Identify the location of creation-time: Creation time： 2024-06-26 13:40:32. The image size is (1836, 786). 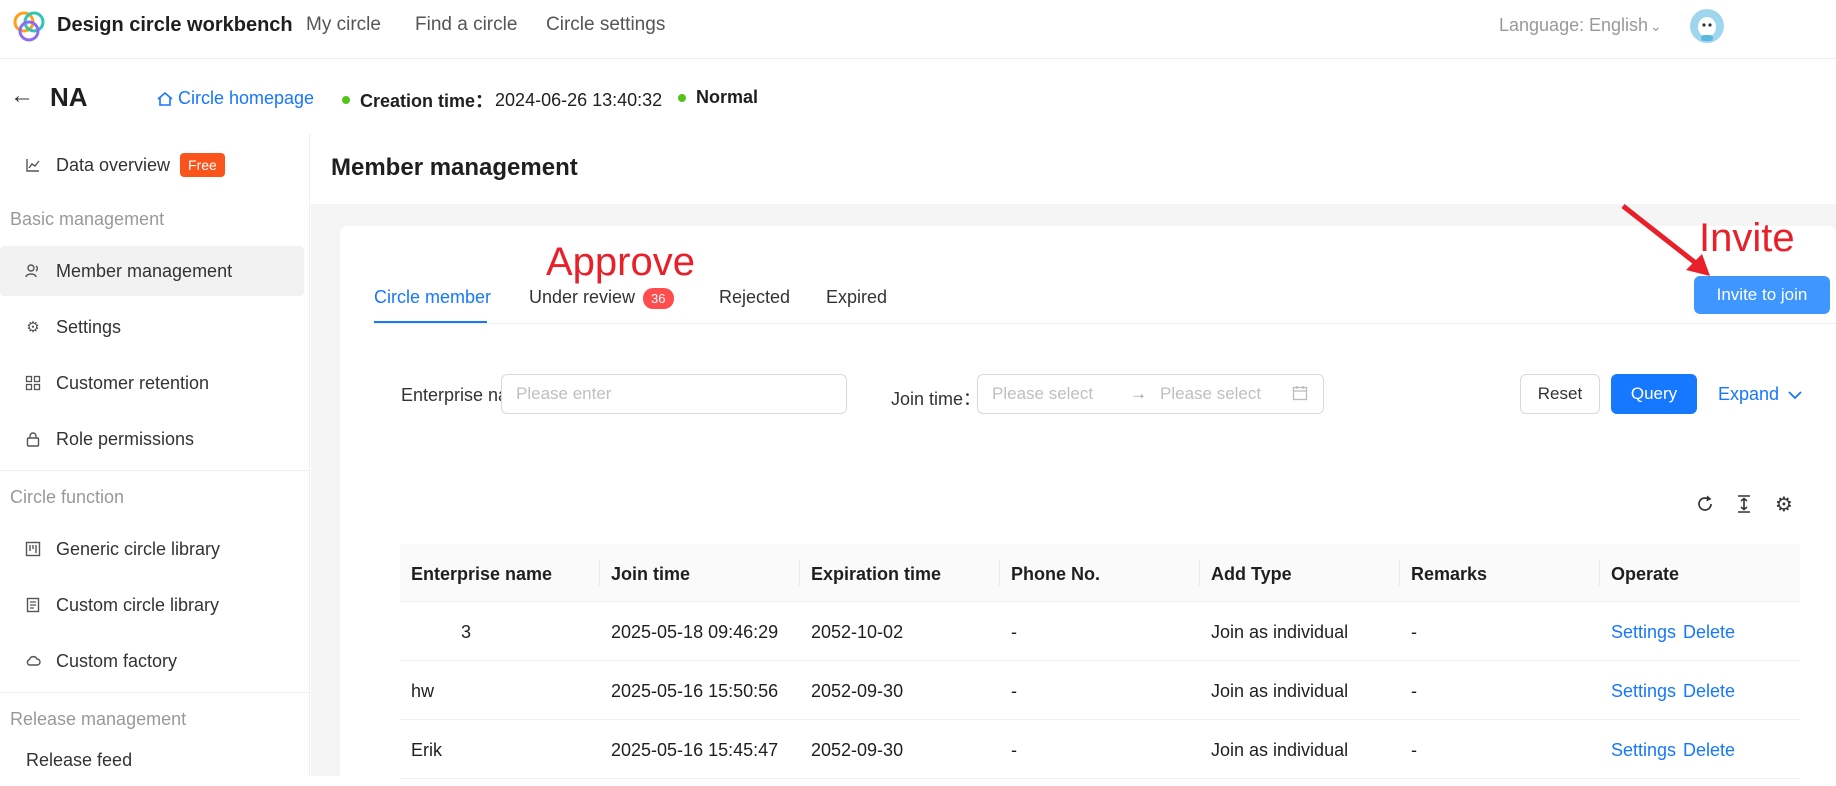
(502, 100).